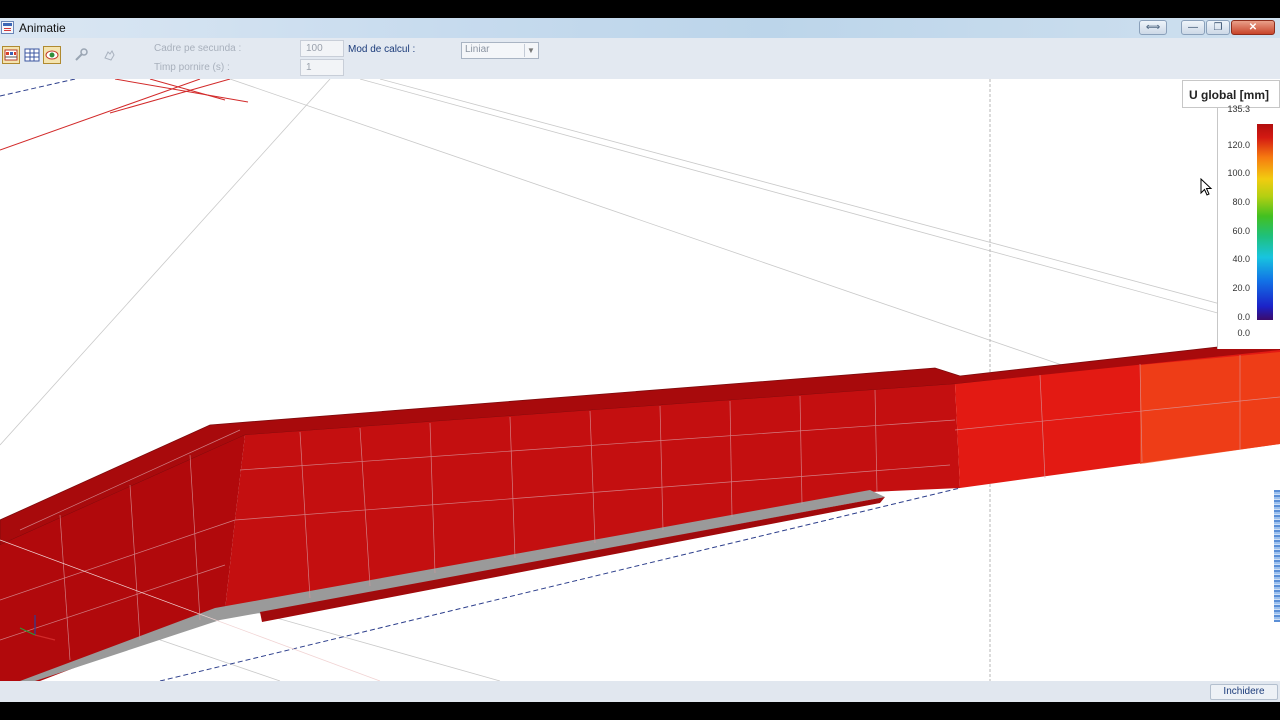  I want to click on legend-max: 135.3, so click(1238, 109).